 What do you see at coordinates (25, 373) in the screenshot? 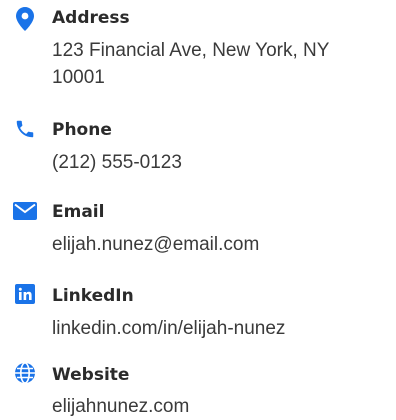
I see `globe-icon` at bounding box center [25, 373].